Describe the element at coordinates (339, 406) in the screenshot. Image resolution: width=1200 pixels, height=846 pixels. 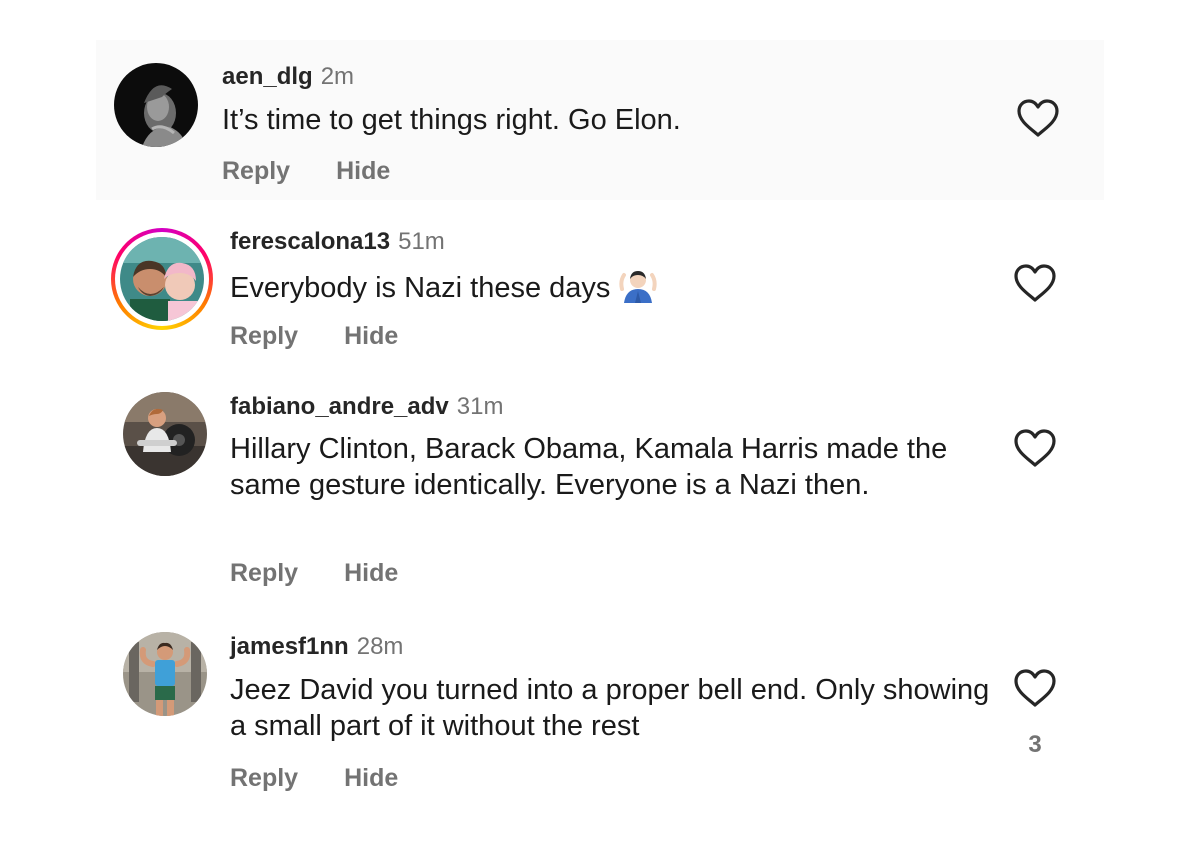
I see `username: fabiano_andre_adv` at that location.